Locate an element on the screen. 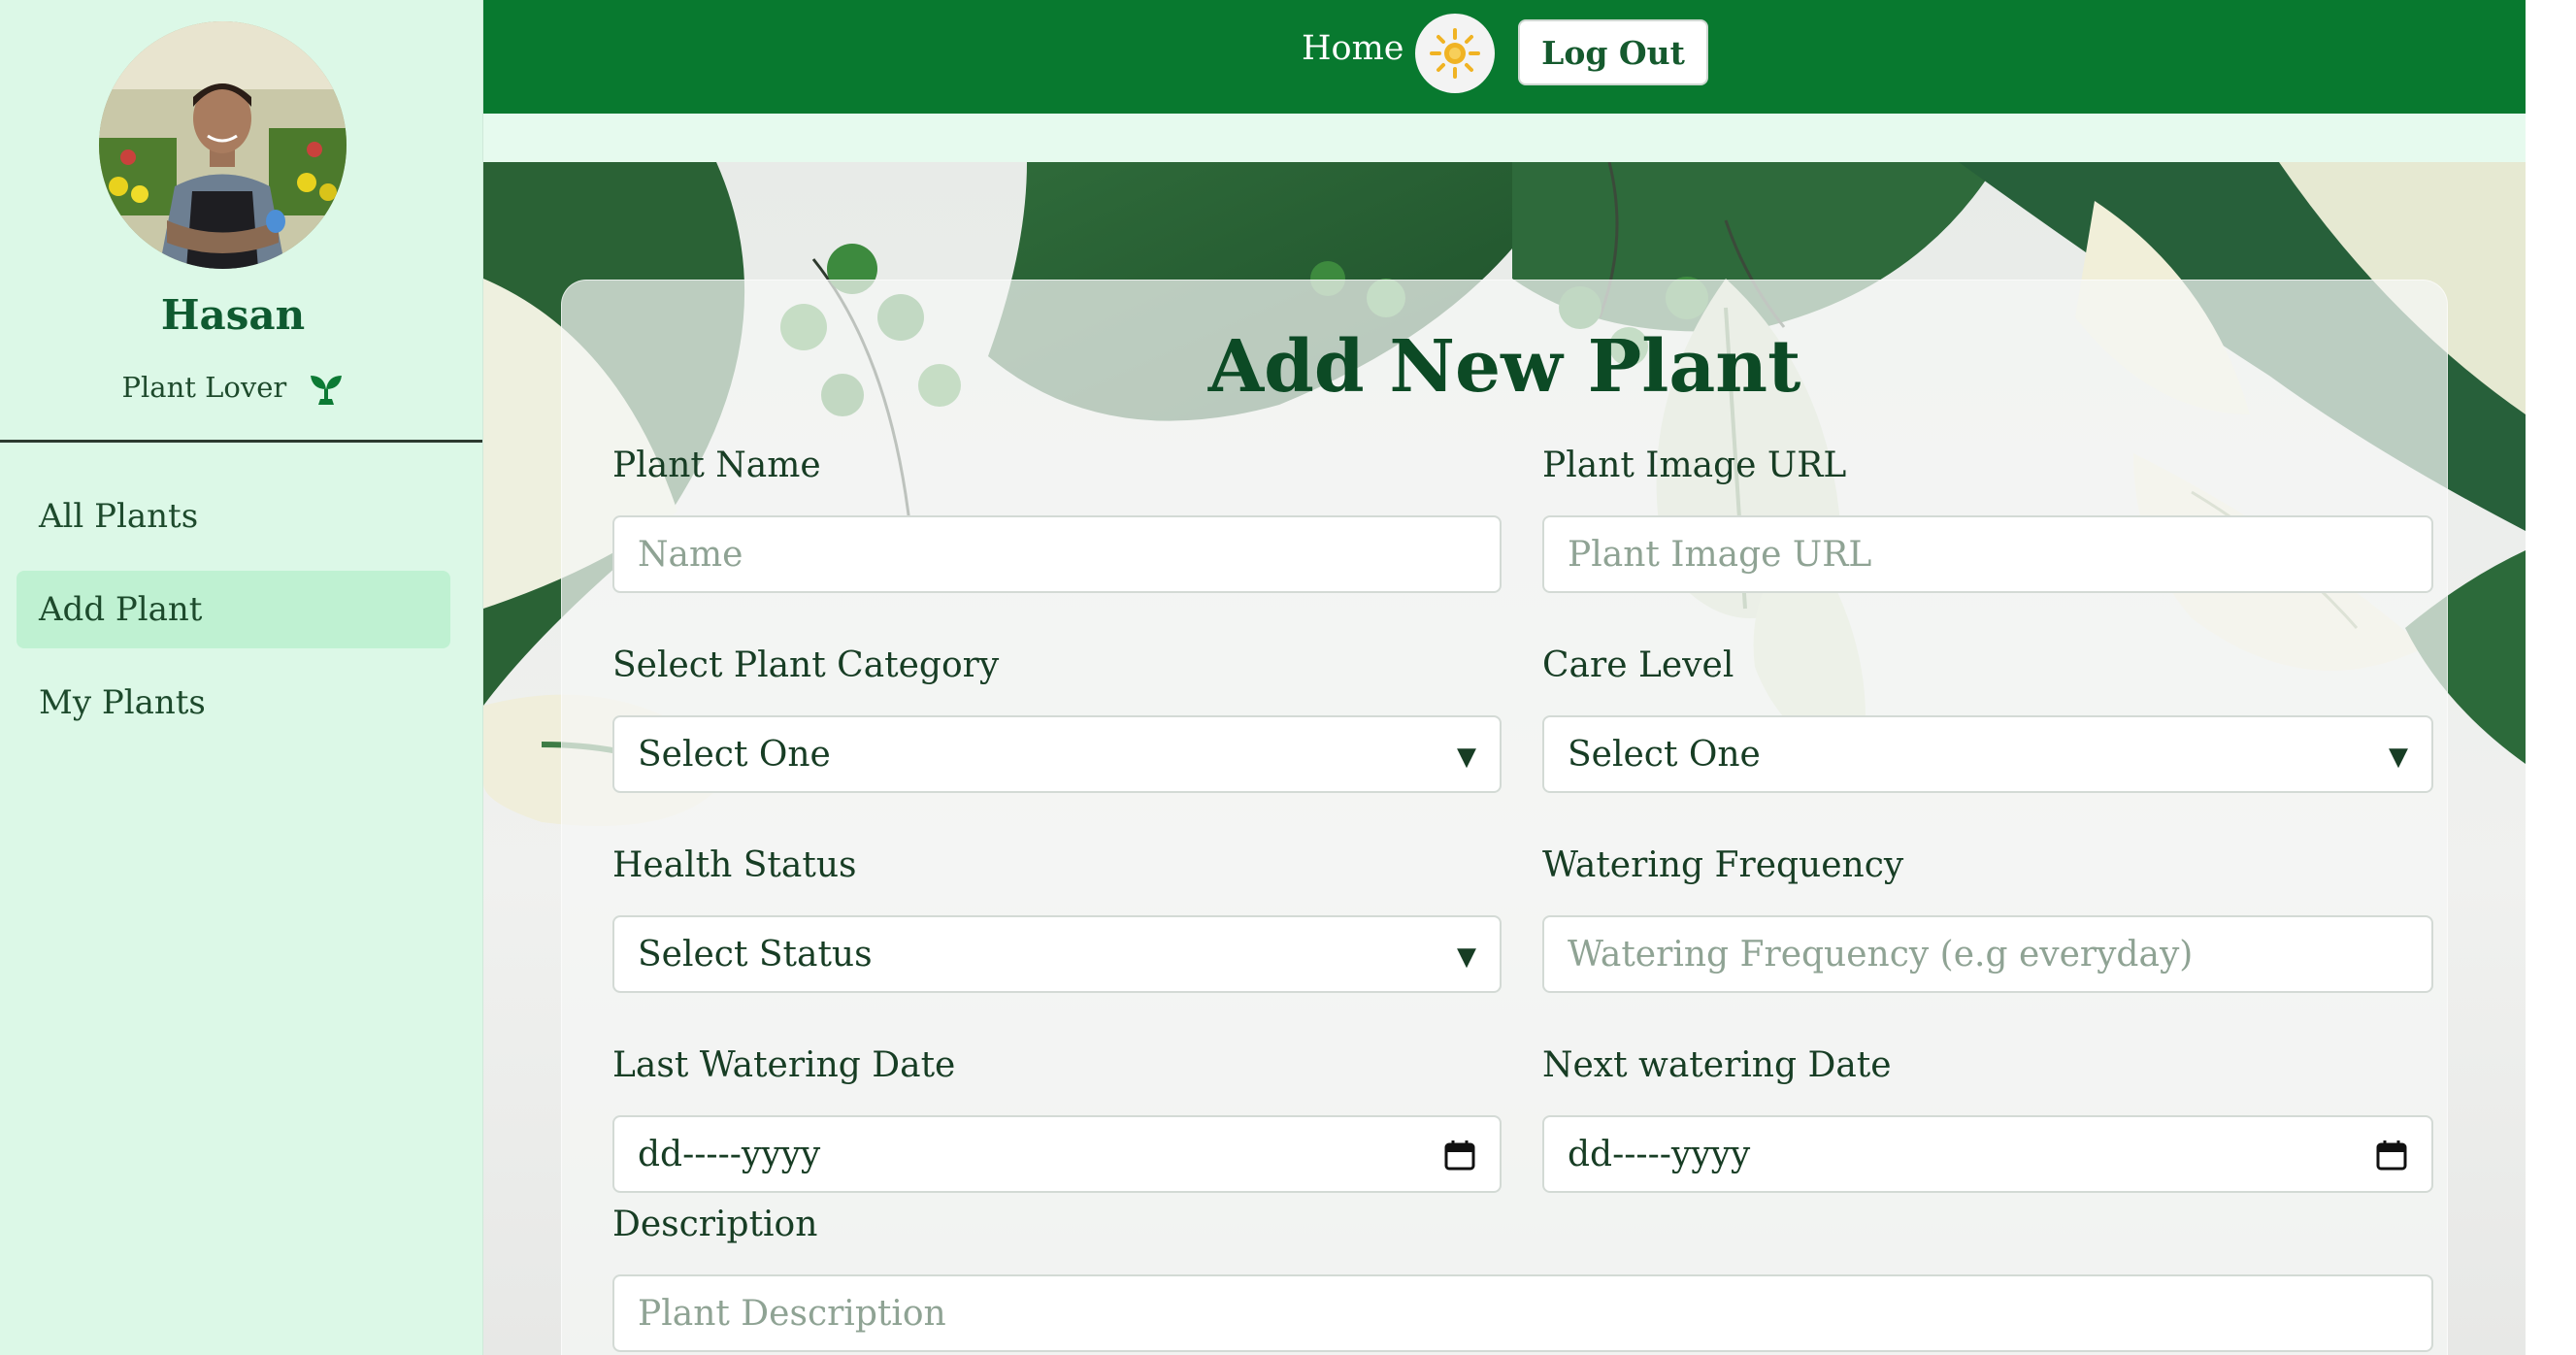  top-navbar: Home Log Out is located at coordinates (1504, 57).